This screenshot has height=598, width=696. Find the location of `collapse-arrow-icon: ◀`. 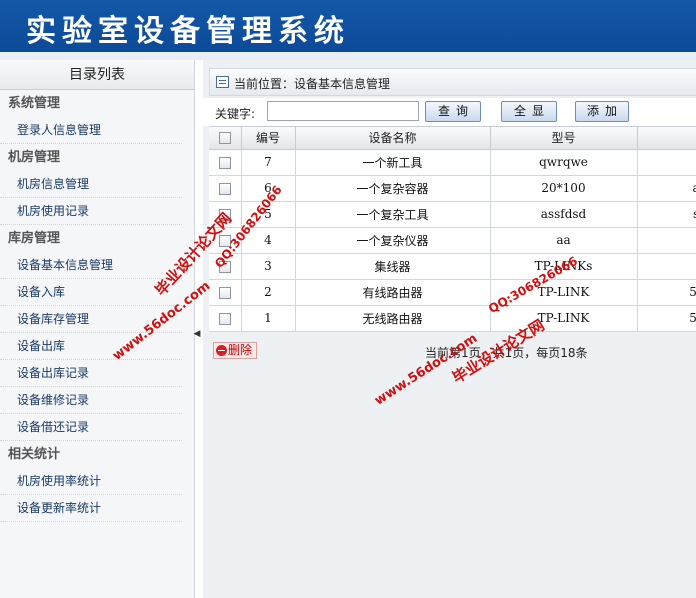

collapse-arrow-icon: ◀ is located at coordinates (197, 334).